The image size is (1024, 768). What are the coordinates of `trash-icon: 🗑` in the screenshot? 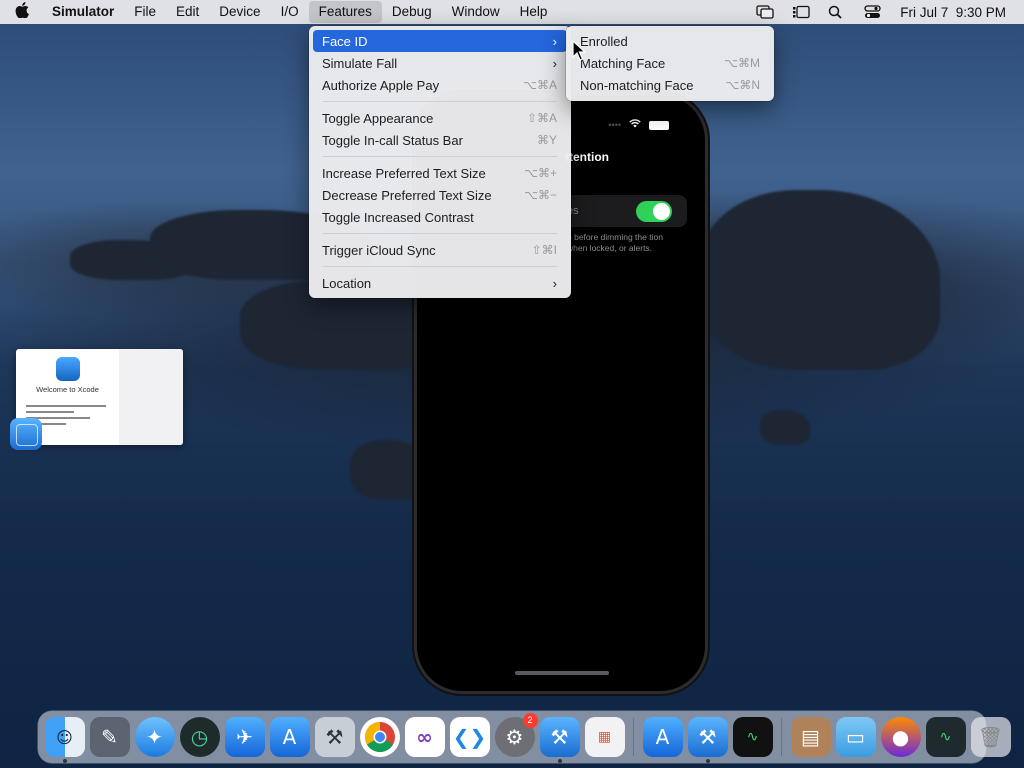 It's located at (990, 737).